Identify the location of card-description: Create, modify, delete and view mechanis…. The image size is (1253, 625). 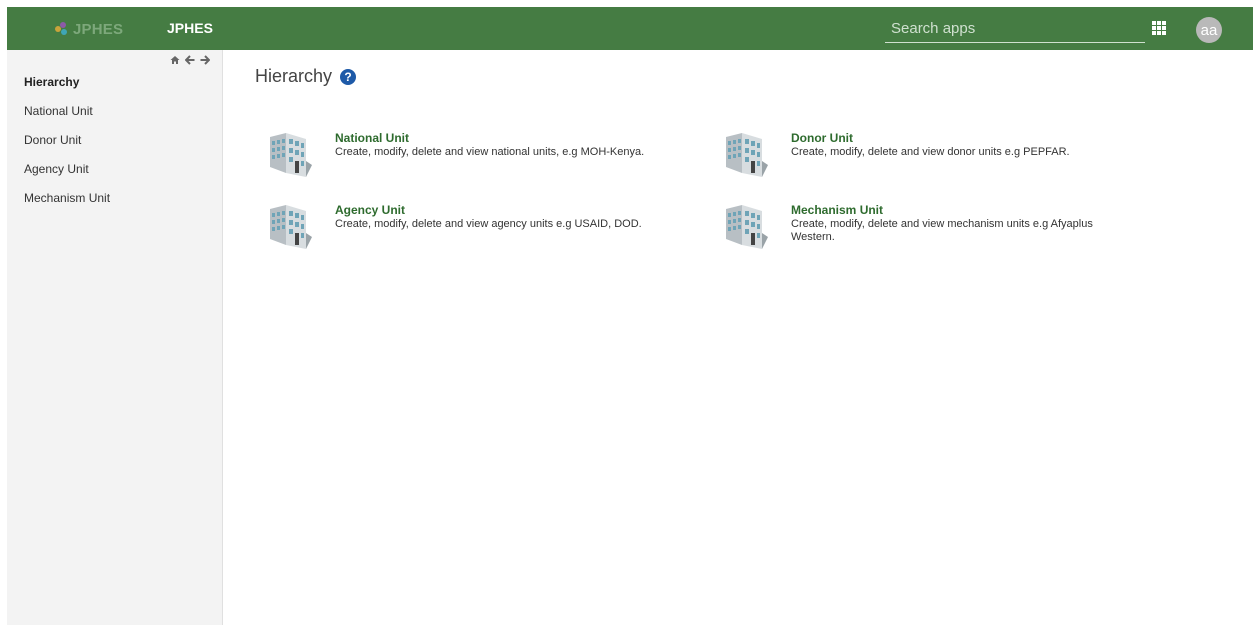
(942, 230).